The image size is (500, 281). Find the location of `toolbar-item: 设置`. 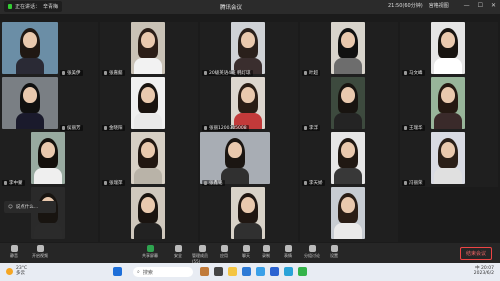

toolbar-item: 设置 is located at coordinates (334, 252).